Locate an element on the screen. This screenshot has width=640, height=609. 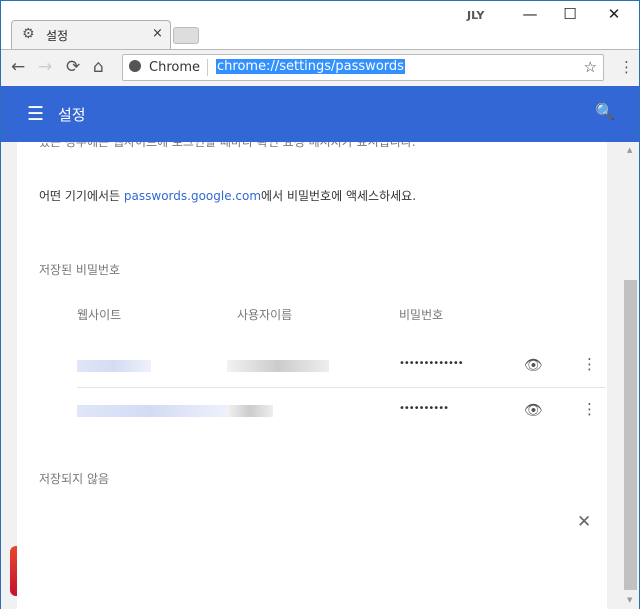
gear-icon: ⚙ is located at coordinates (28, 34).